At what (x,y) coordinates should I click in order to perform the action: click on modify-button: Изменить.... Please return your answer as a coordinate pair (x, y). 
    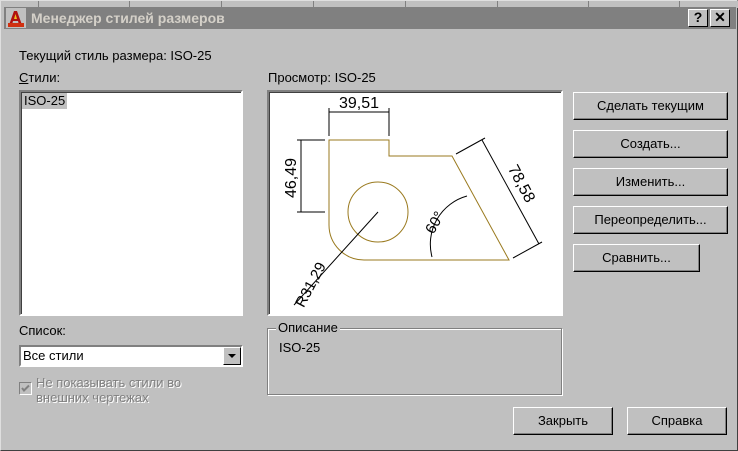
    Looking at the image, I should click on (650, 182).